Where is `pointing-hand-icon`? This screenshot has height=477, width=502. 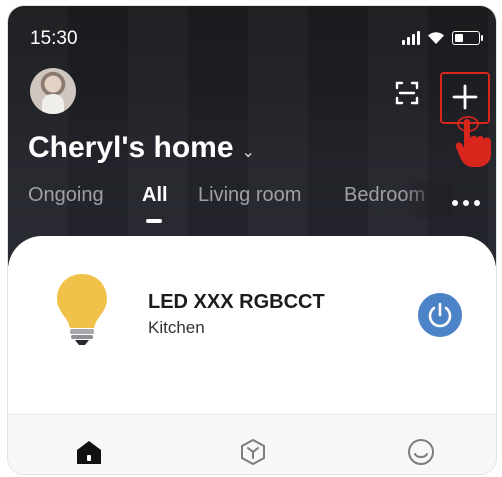
pointing-hand-icon is located at coordinates (473, 141).